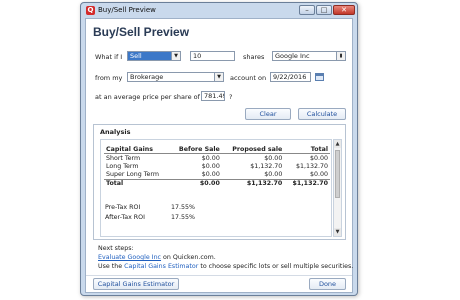 Image resolution: width=460 pixels, height=300 pixels. I want to click on scroll-up-icon: ▲, so click(337, 144).